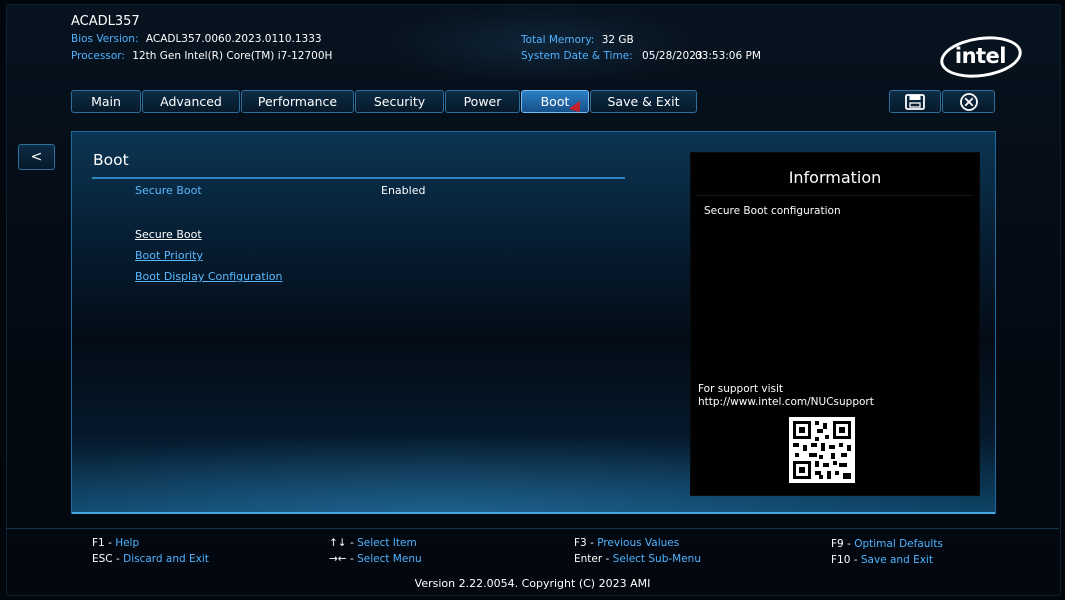 This screenshot has width=1065, height=600. What do you see at coordinates (835, 195) in the screenshot?
I see `information-divider` at bounding box center [835, 195].